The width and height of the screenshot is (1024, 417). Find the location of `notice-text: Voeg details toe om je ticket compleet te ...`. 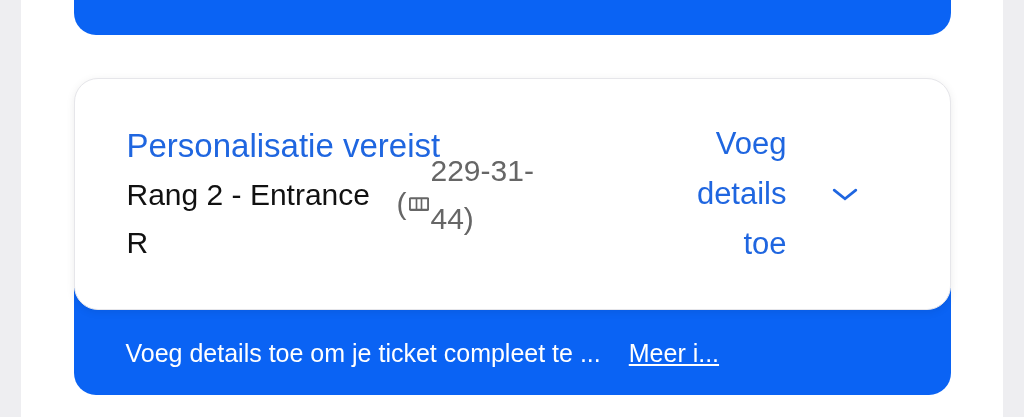

notice-text: Voeg details toe om je ticket compleet te ... is located at coordinates (363, 353).